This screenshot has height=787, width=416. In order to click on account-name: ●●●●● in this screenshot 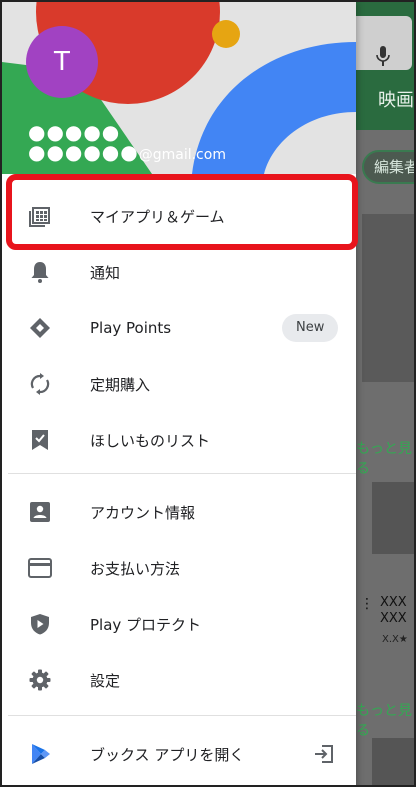, I will do `click(74, 132)`.